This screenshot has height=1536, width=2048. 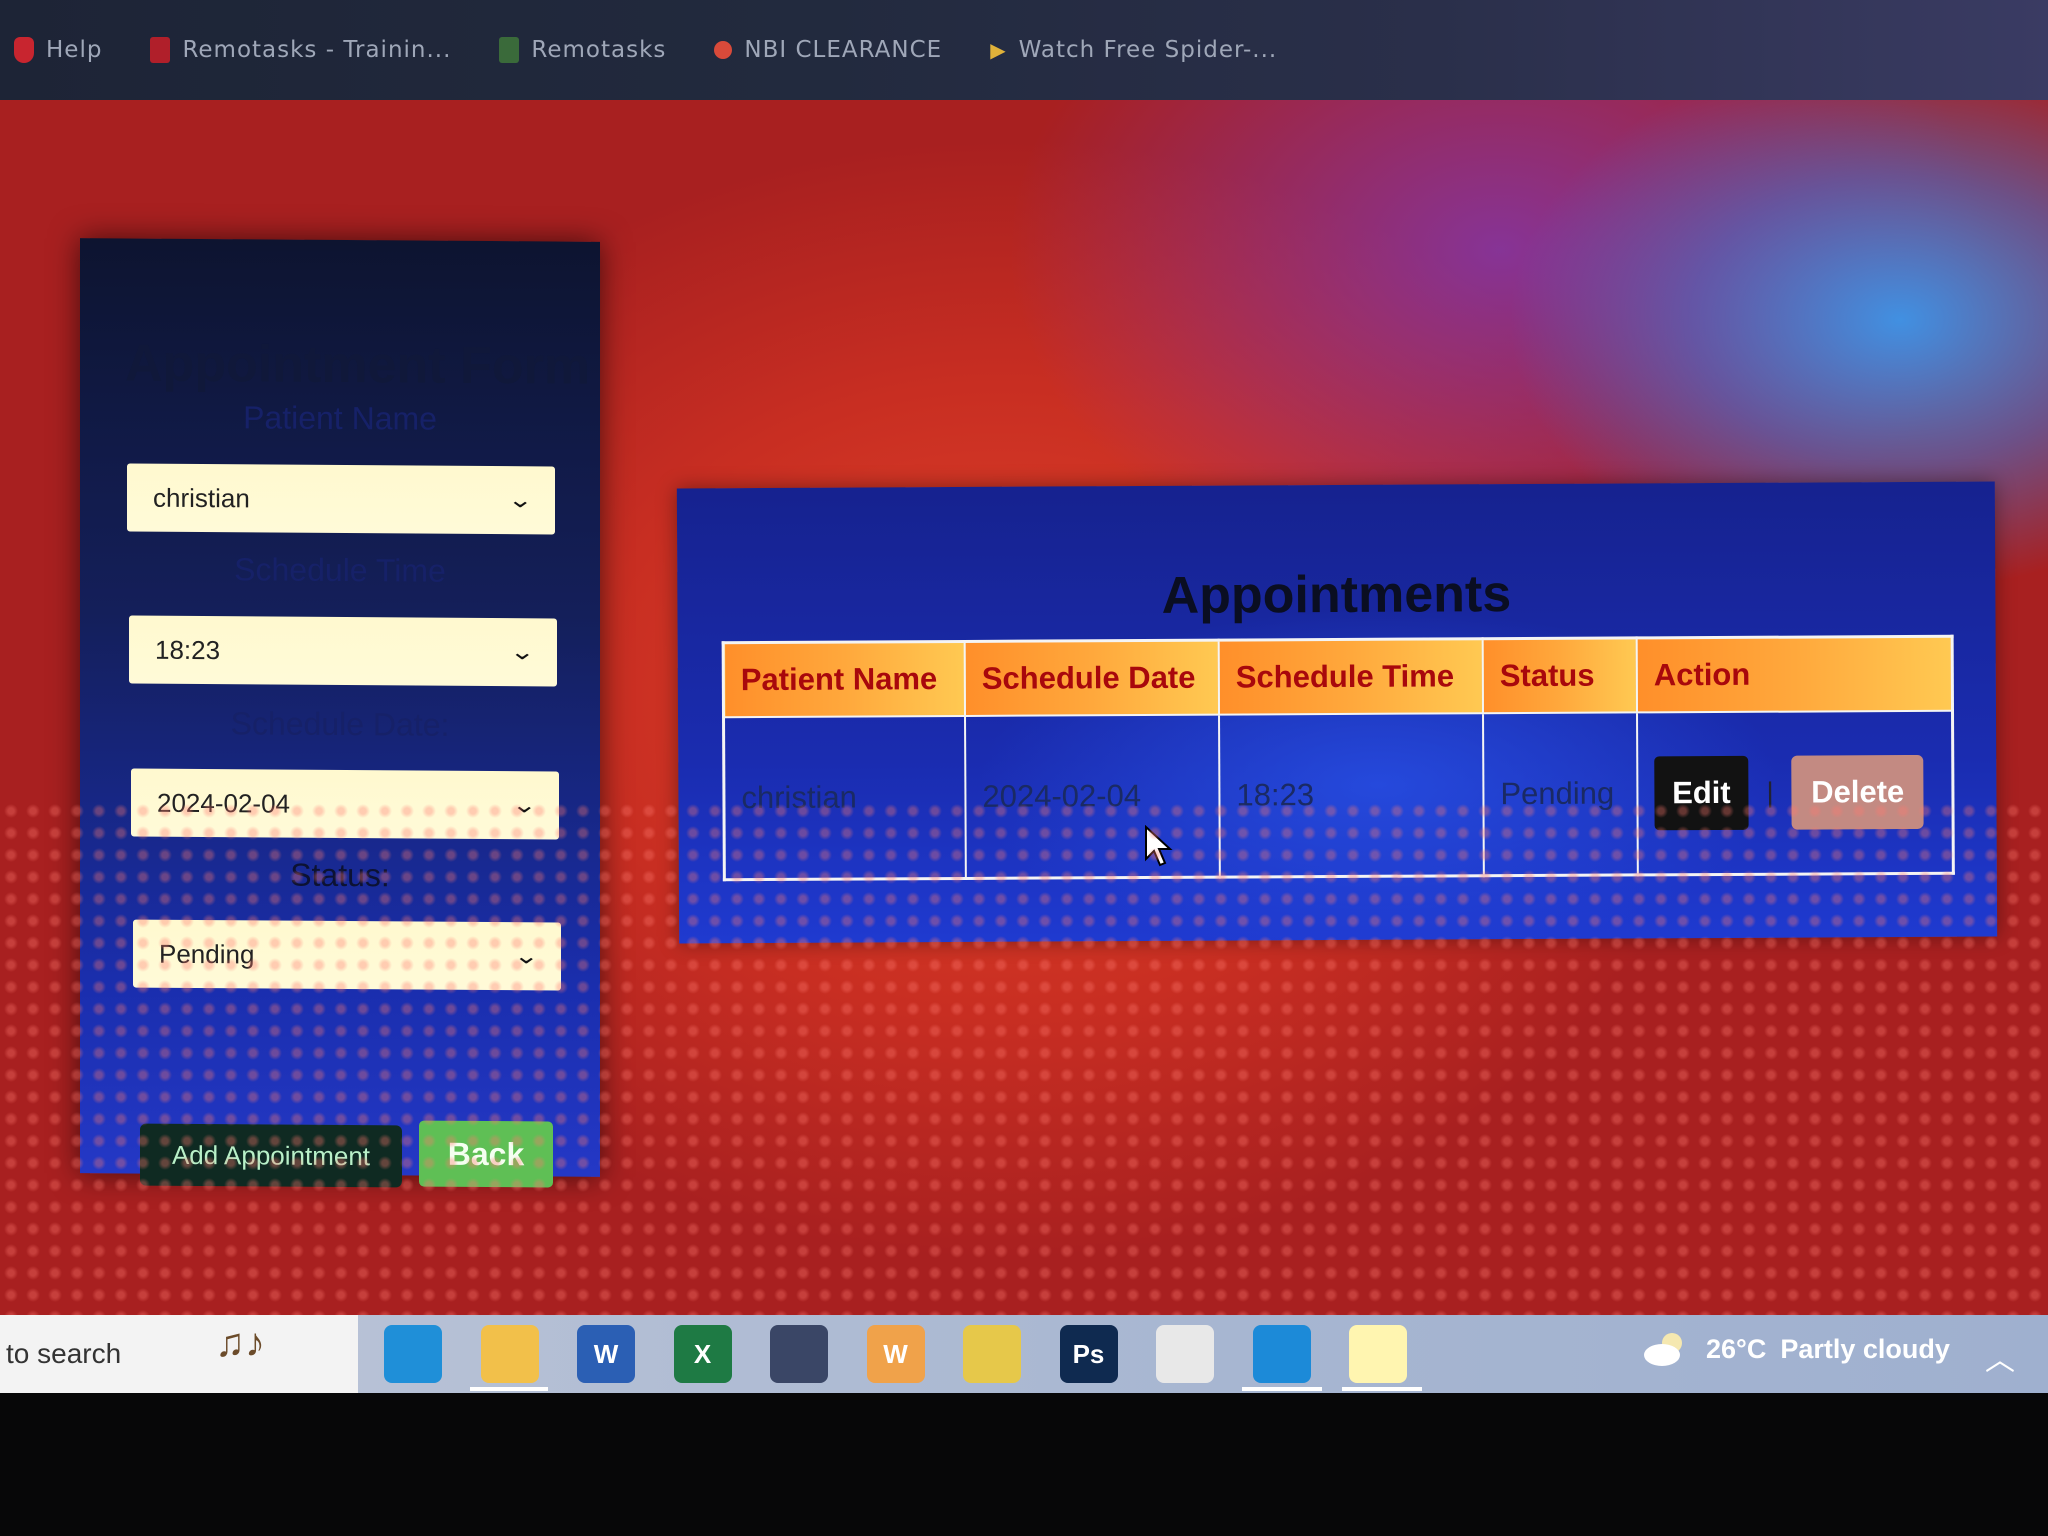 What do you see at coordinates (992, 1354) in the screenshot?
I see `chrome-icon` at bounding box center [992, 1354].